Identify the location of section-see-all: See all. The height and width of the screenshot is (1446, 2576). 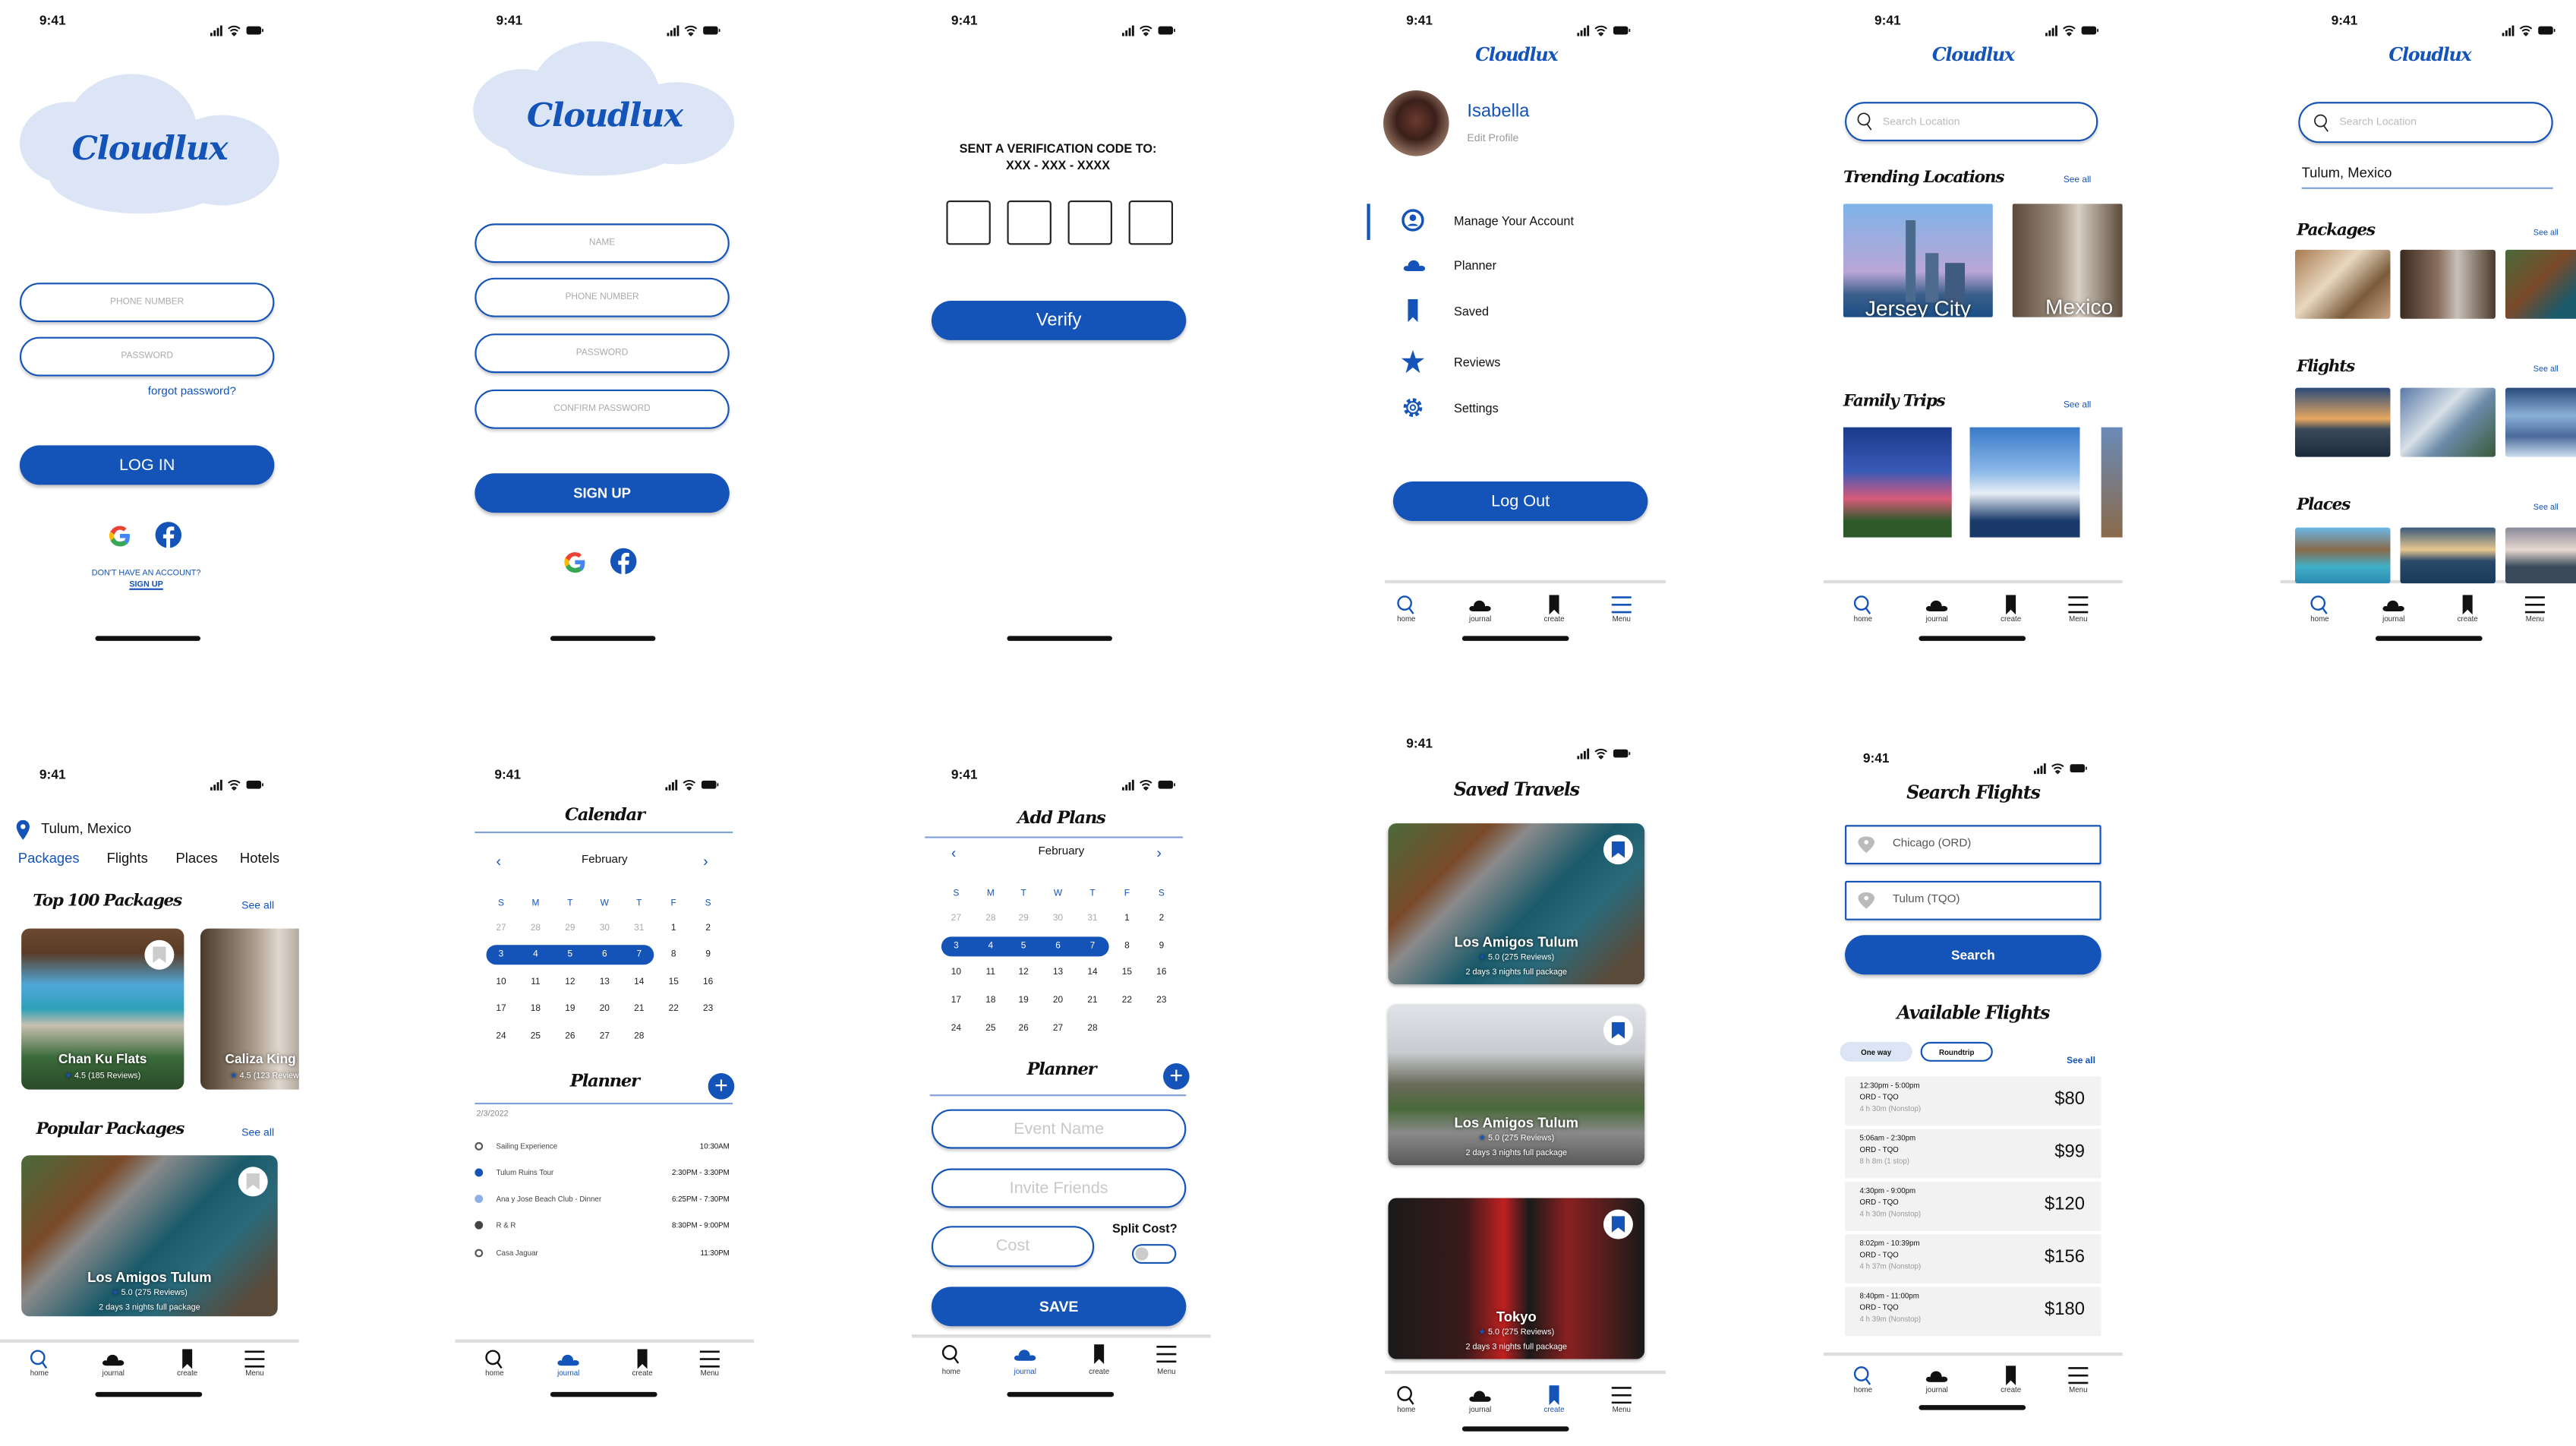
(2546, 233).